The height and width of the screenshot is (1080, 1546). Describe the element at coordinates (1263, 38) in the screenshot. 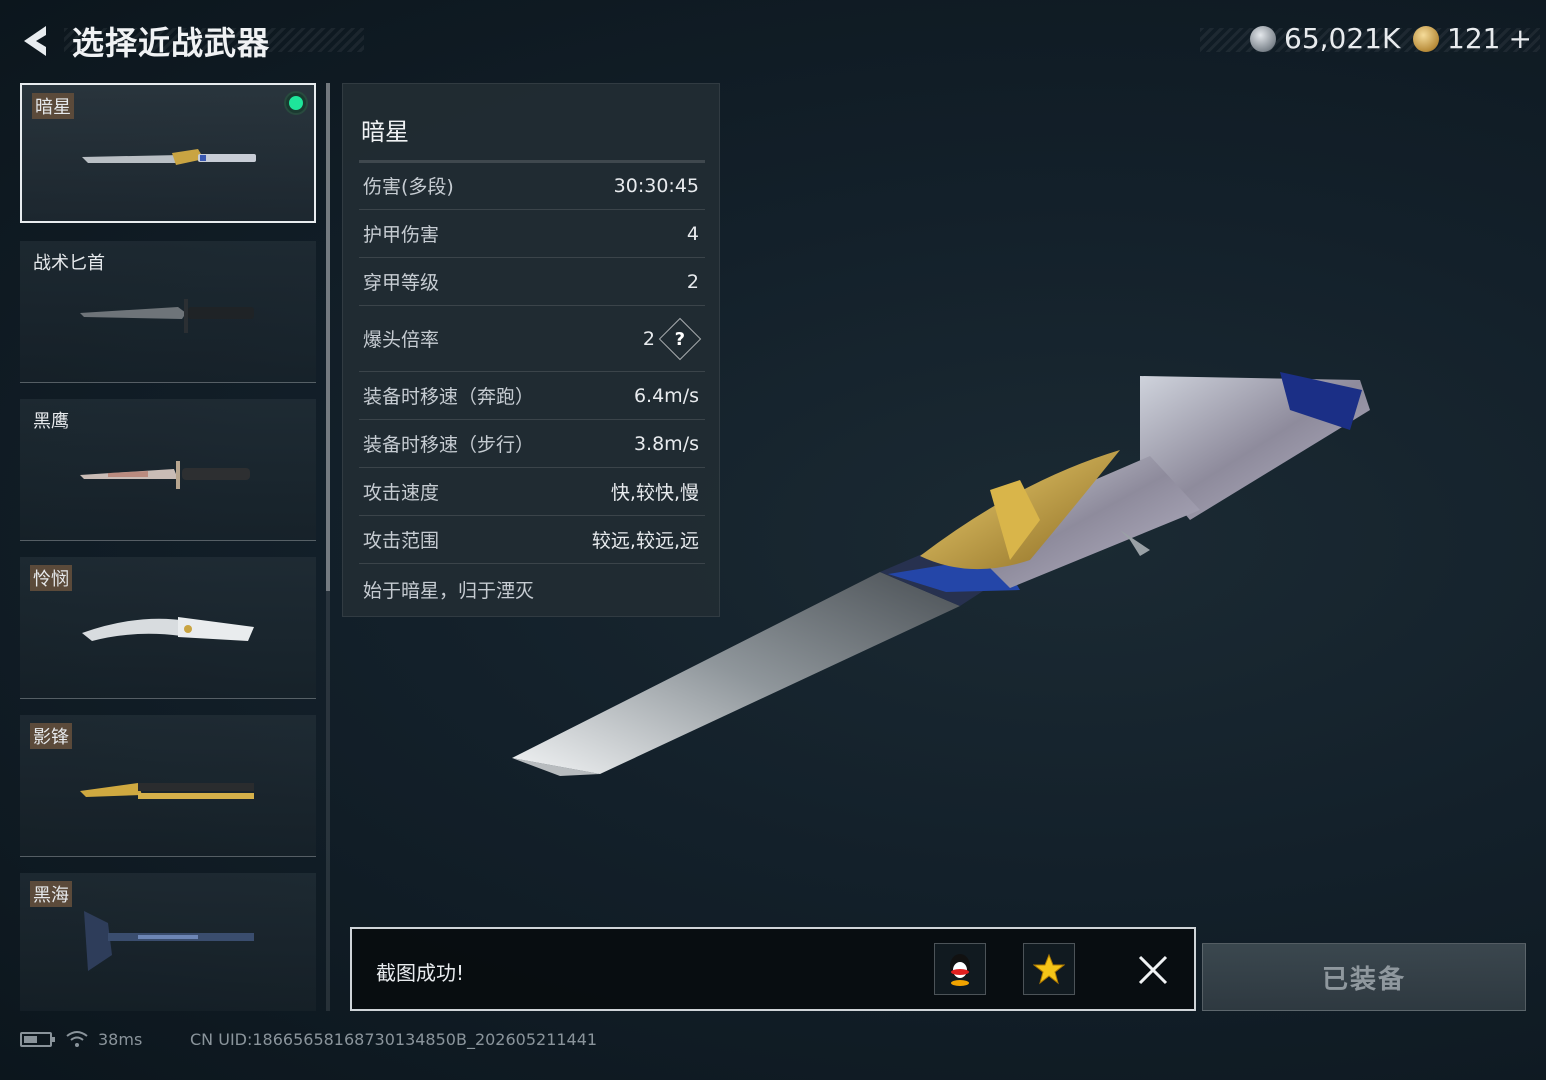

I see `silver-coin-icon` at that location.